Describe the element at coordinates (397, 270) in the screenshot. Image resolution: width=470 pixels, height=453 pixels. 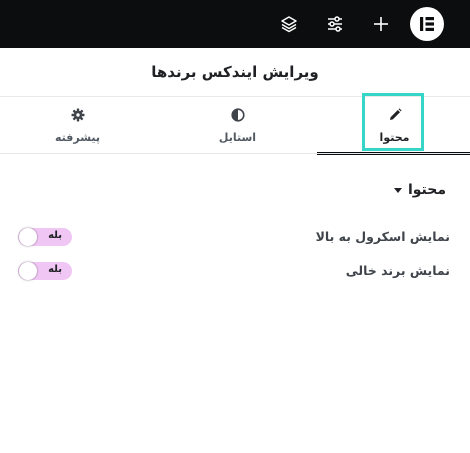
I see `control-label: نمایش برند خالی` at that location.